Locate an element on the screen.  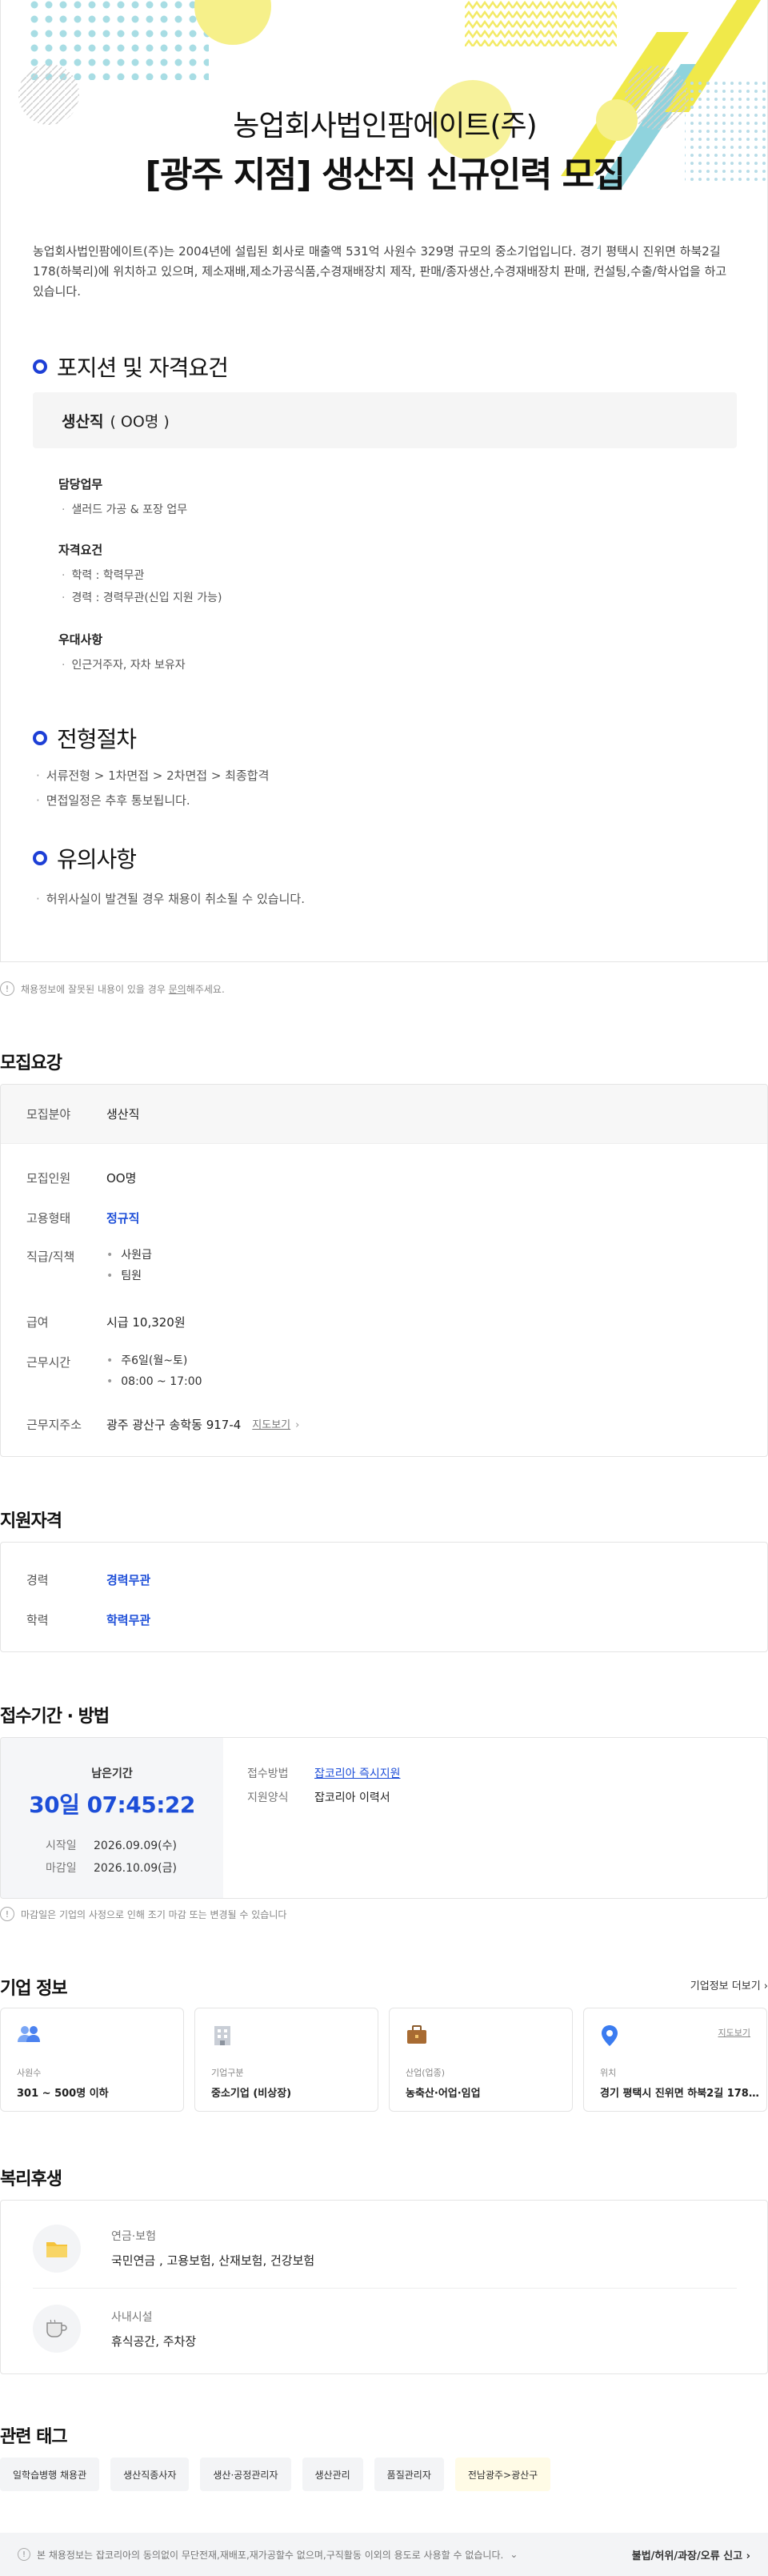
rank-row: 직급/직책 사원급 팀원 is located at coordinates (89, 1267).